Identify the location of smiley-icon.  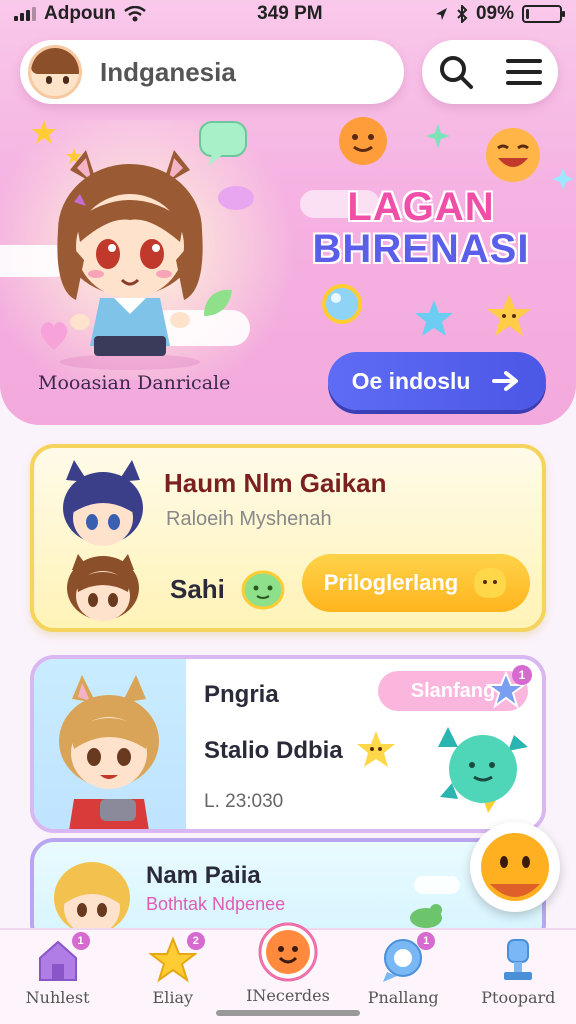
(288, 952).